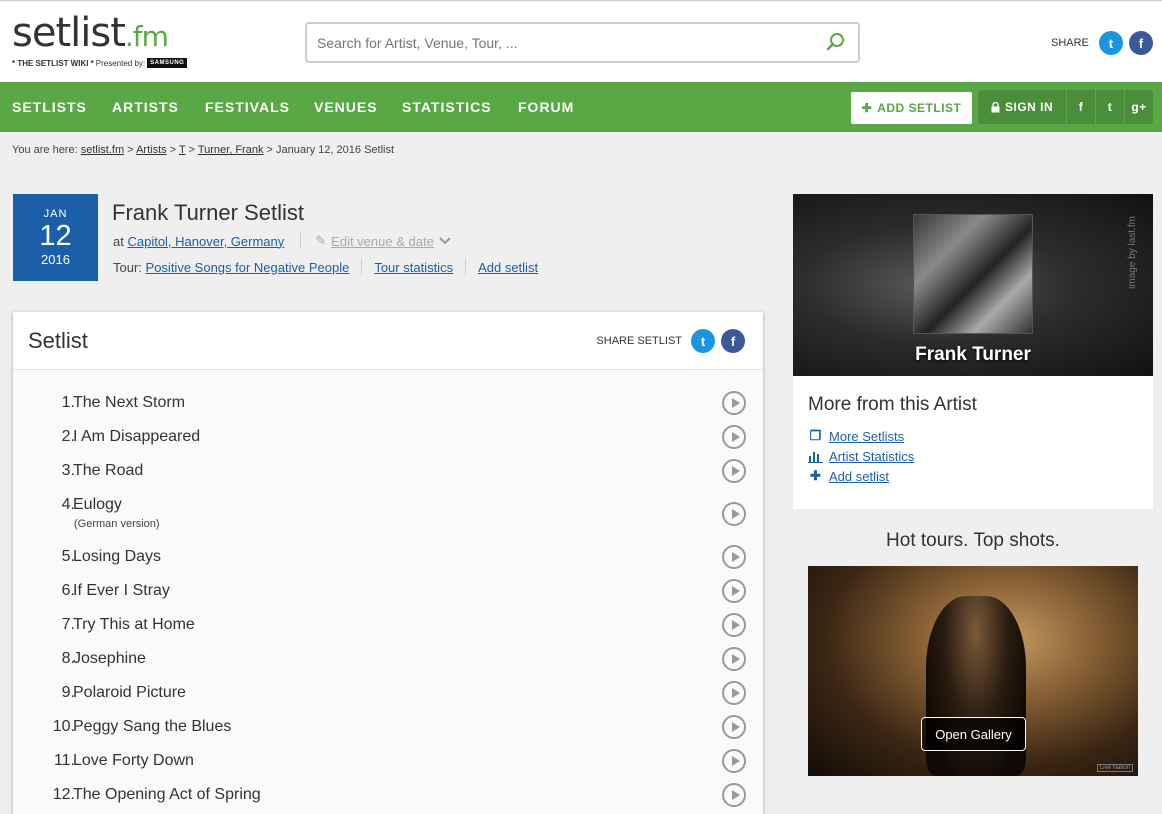 This screenshot has height=814, width=1162. Describe the element at coordinates (815, 457) in the screenshot. I see `bar-chart-icon` at that location.